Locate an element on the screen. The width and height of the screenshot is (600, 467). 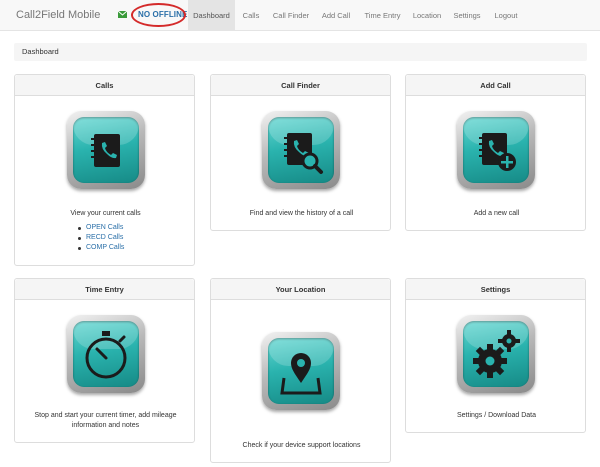
panel-title: Add Call is located at coordinates (495, 85).